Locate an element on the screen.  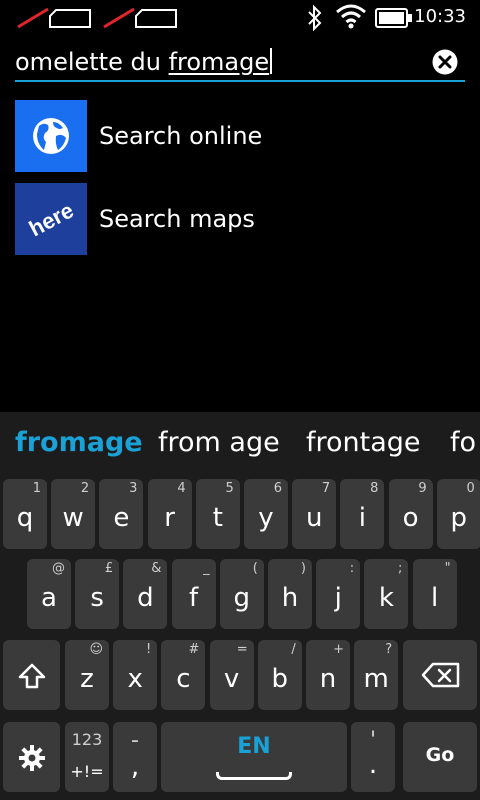
key-m: m? is located at coordinates (376, 675).